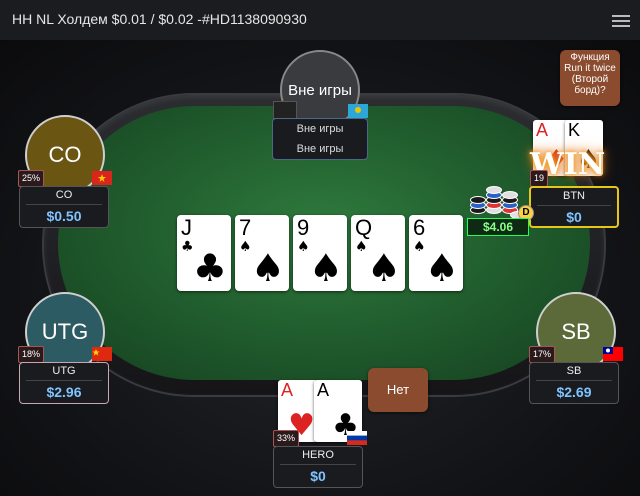  Describe the element at coordinates (318, 455) in the screenshot. I see `hero-name: HERO` at that location.